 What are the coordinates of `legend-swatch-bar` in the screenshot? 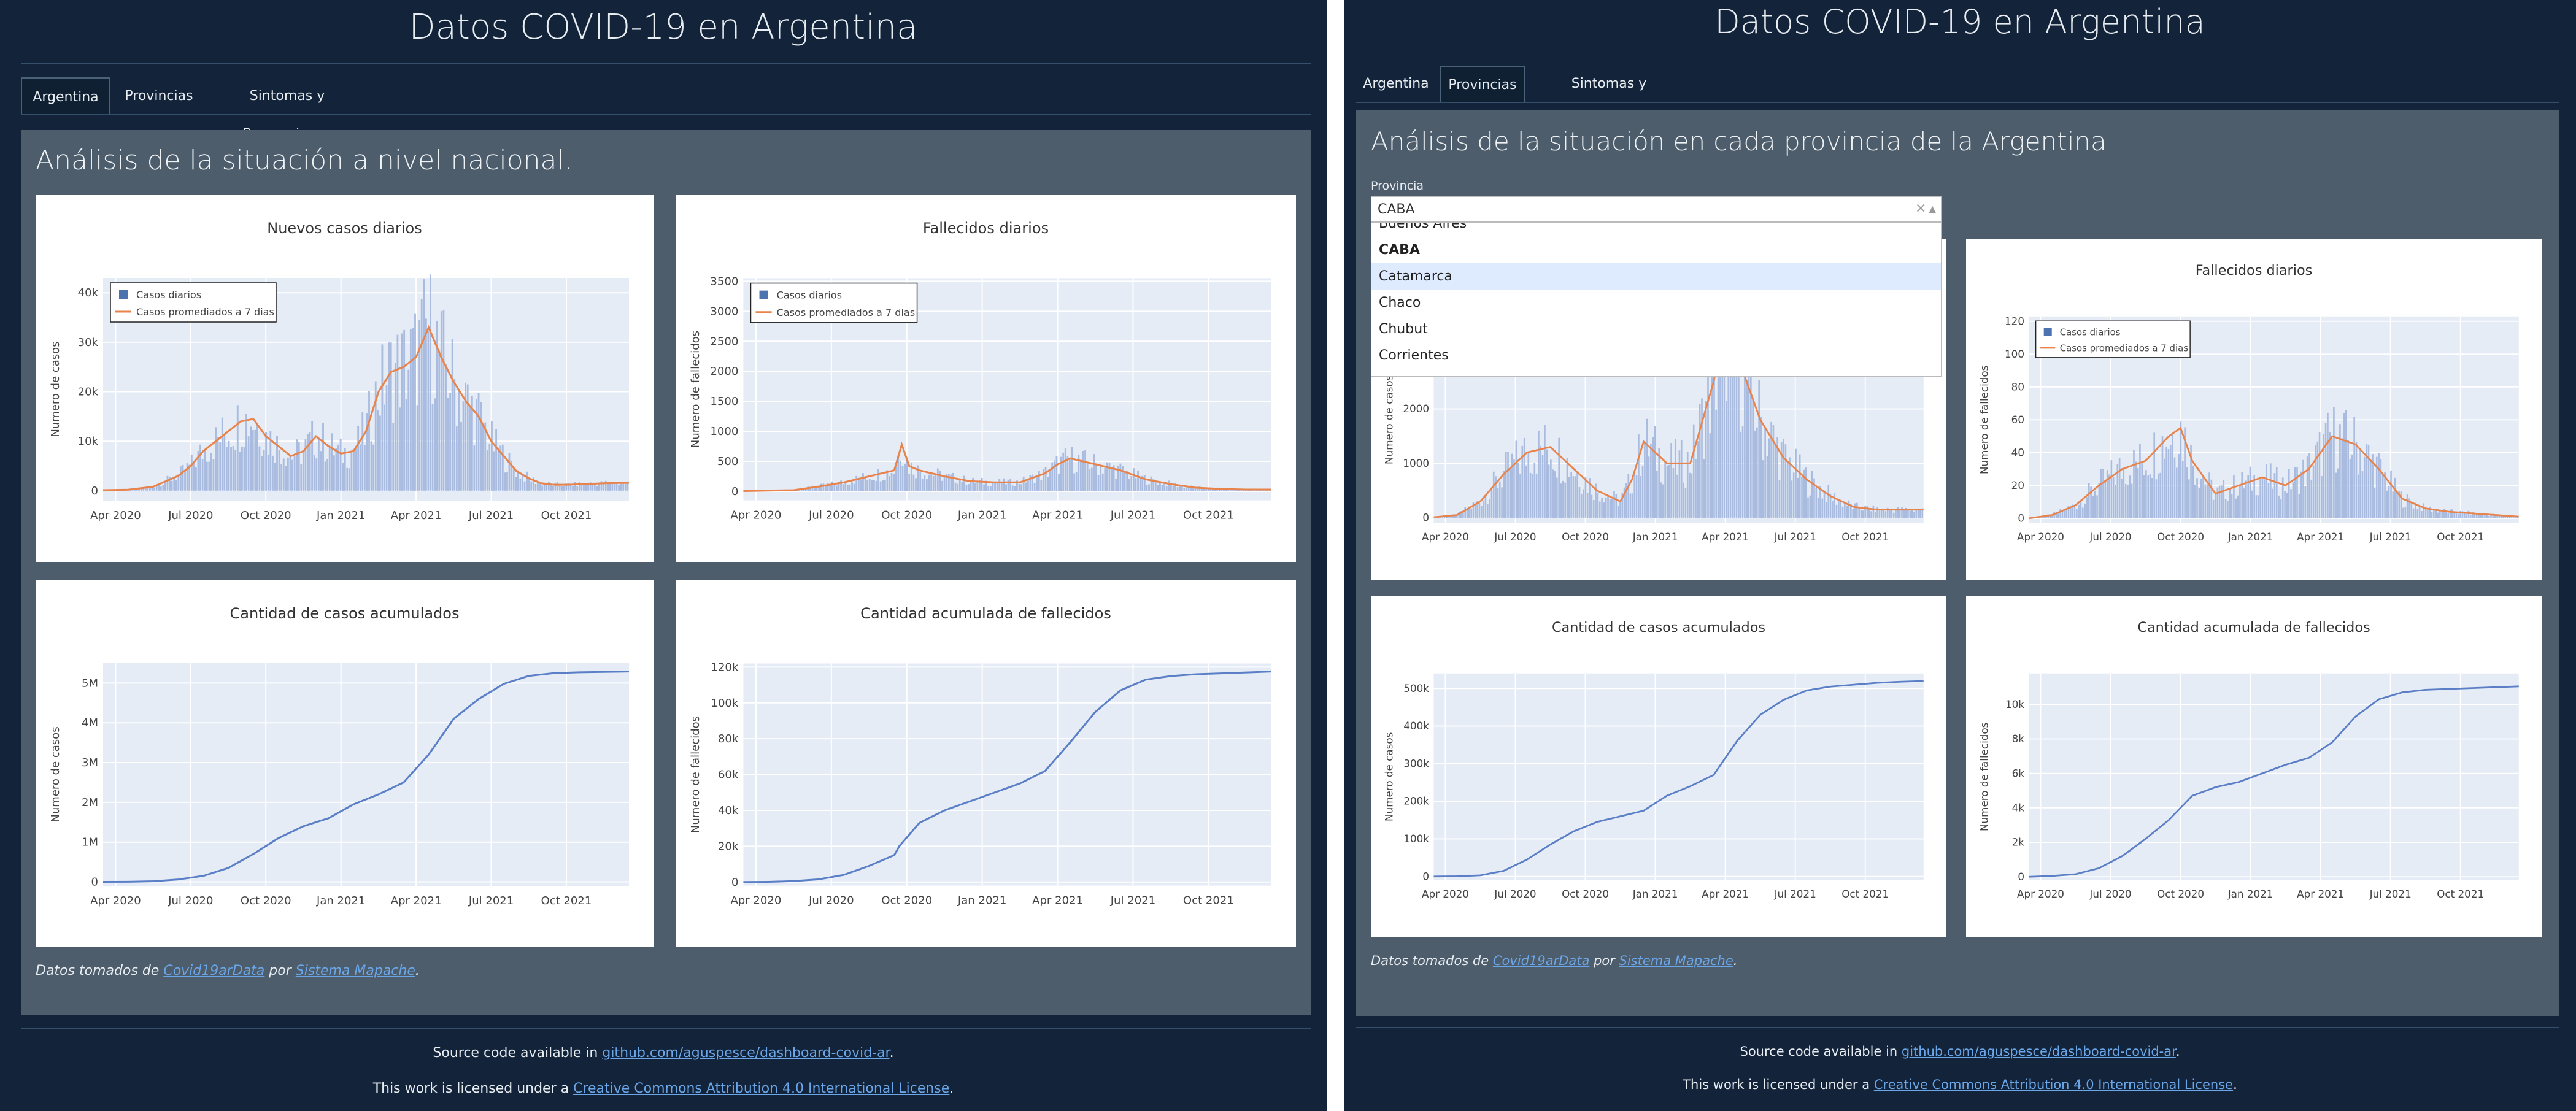 It's located at (763, 294).